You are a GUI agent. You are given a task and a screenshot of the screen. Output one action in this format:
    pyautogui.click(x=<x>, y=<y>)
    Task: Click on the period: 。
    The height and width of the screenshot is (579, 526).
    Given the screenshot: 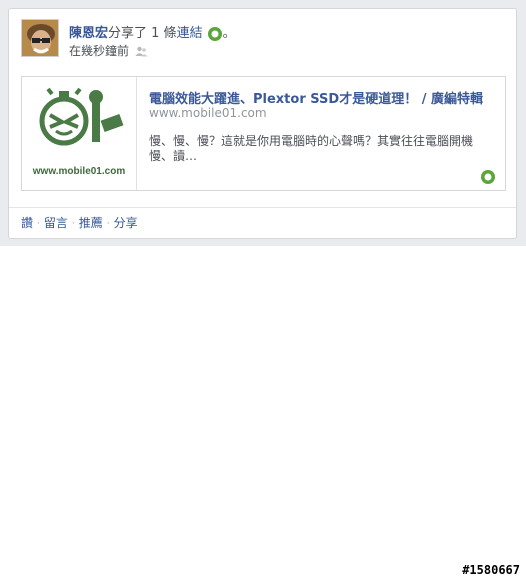 What is the action you would take?
    pyautogui.click(x=229, y=33)
    